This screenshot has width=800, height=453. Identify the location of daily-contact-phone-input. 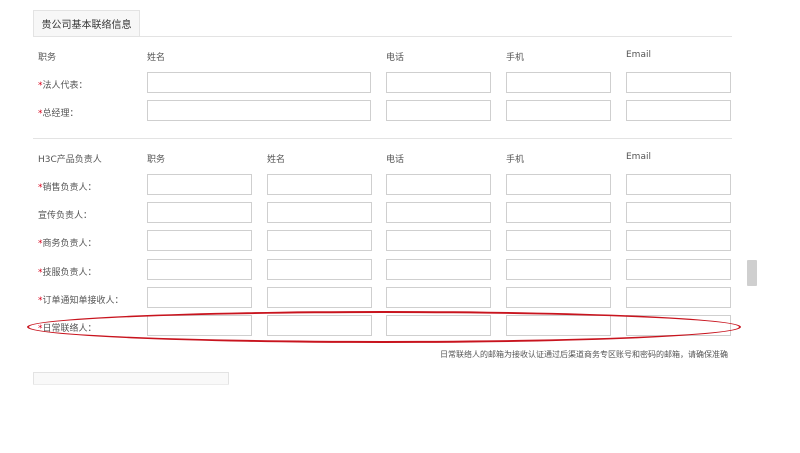
(438, 325).